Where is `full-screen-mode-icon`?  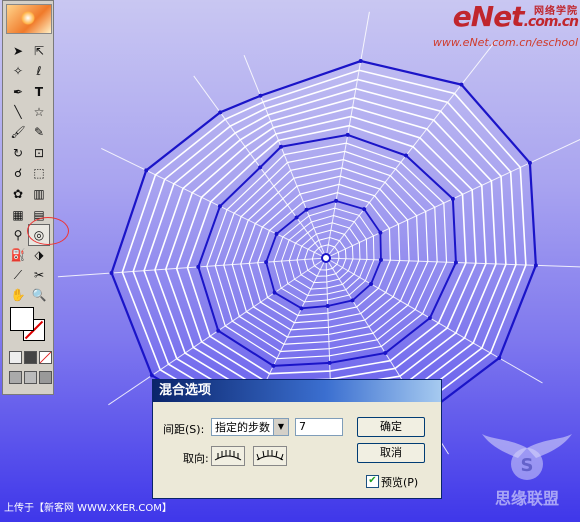 full-screen-mode-icon is located at coordinates (45, 377).